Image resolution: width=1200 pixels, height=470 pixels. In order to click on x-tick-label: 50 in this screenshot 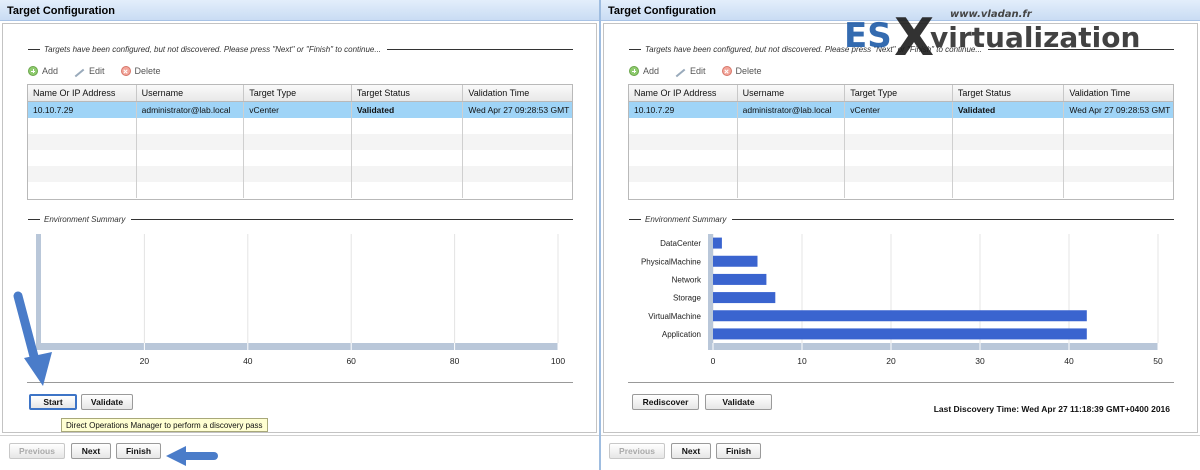, I will do `click(1158, 361)`.